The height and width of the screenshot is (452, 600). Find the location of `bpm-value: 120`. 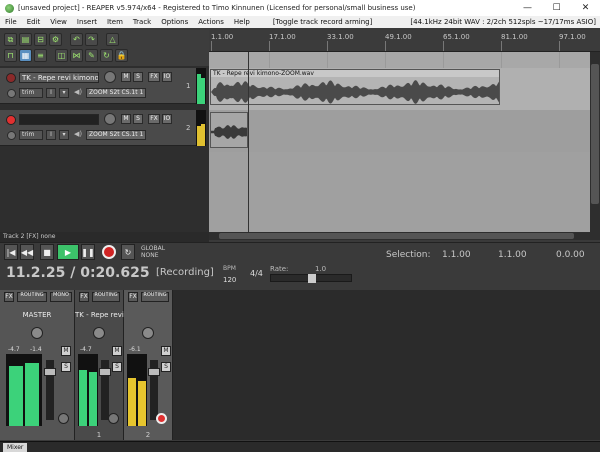

bpm-value: 120 is located at coordinates (229, 280).